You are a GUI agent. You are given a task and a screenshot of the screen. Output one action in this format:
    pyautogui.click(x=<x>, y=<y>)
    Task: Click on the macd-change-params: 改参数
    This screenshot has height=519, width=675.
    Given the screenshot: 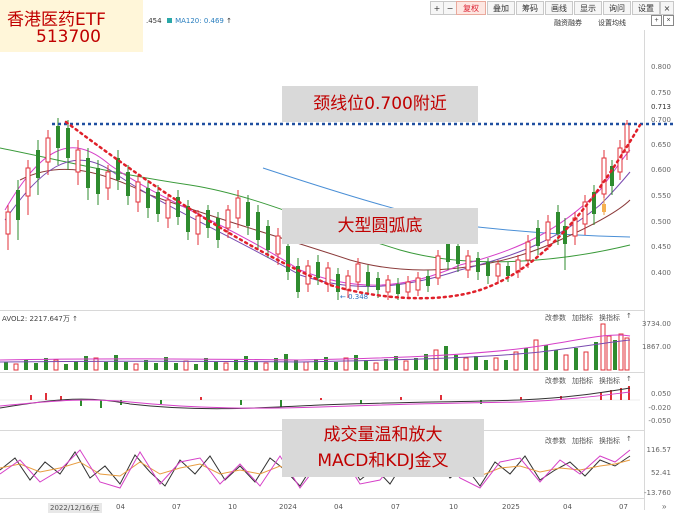 What is the action you would take?
    pyautogui.click(x=555, y=381)
    